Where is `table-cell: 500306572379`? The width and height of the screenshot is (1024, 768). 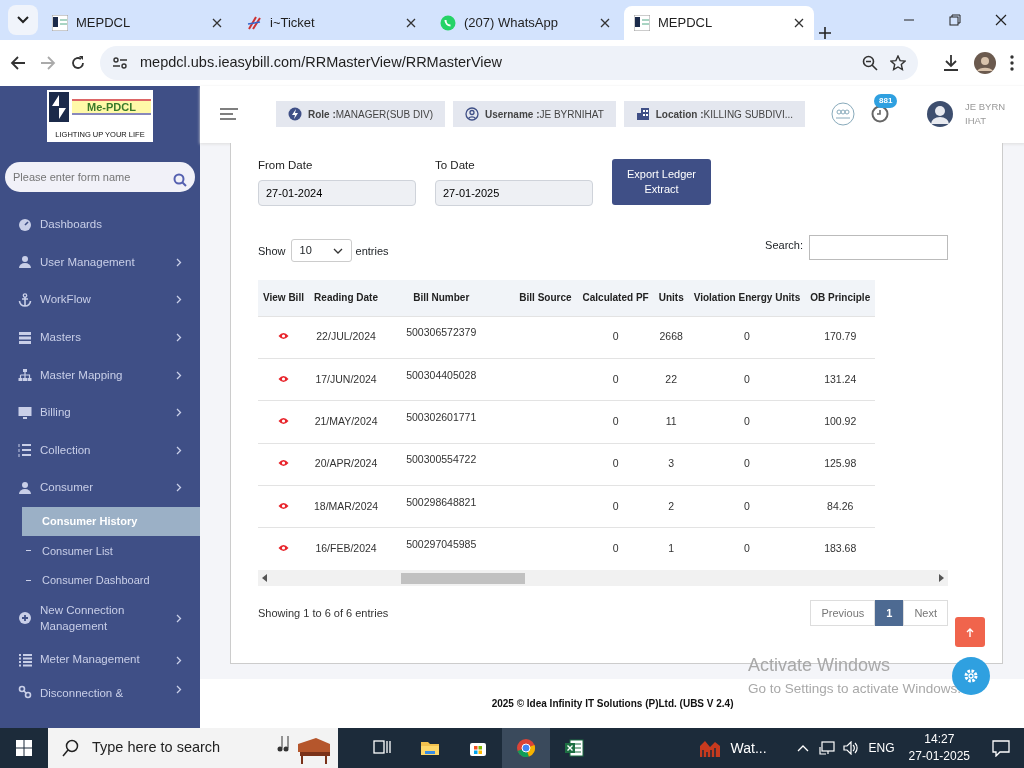
table-cell: 500306572379 is located at coordinates (441, 337).